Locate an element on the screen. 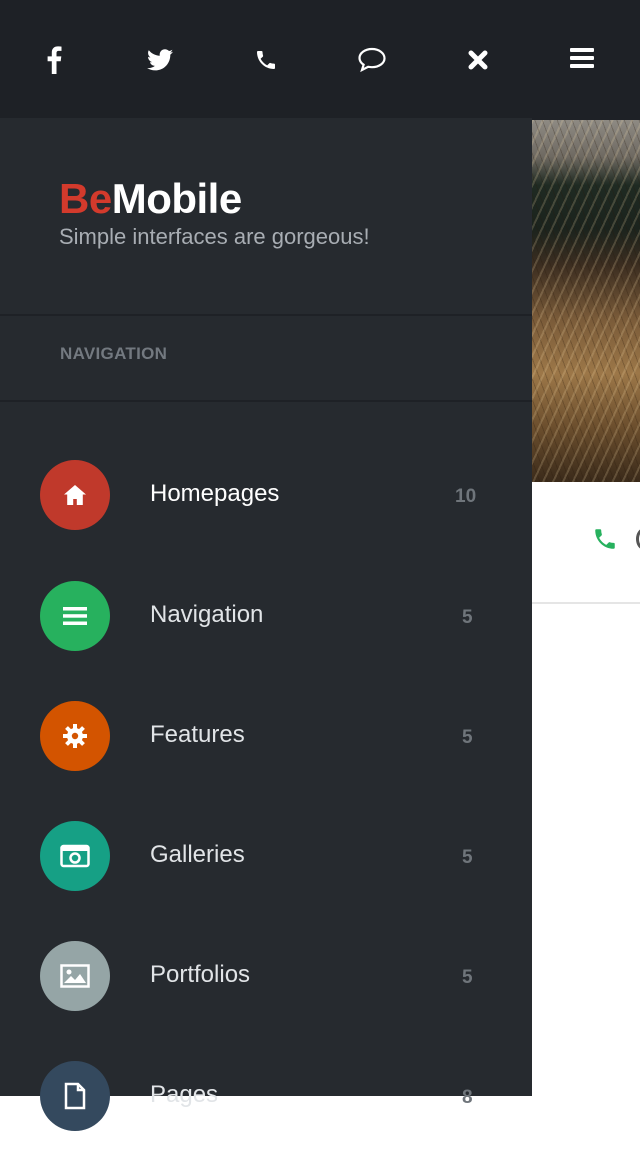  tagline: Simple interfaces are gorgeous! is located at coordinates (214, 236).